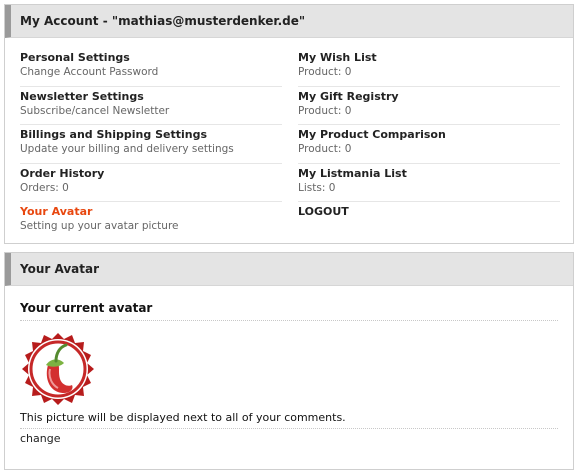 This screenshot has width=577, height=474. I want to click on logout-link: LOGOUT, so click(429, 211).